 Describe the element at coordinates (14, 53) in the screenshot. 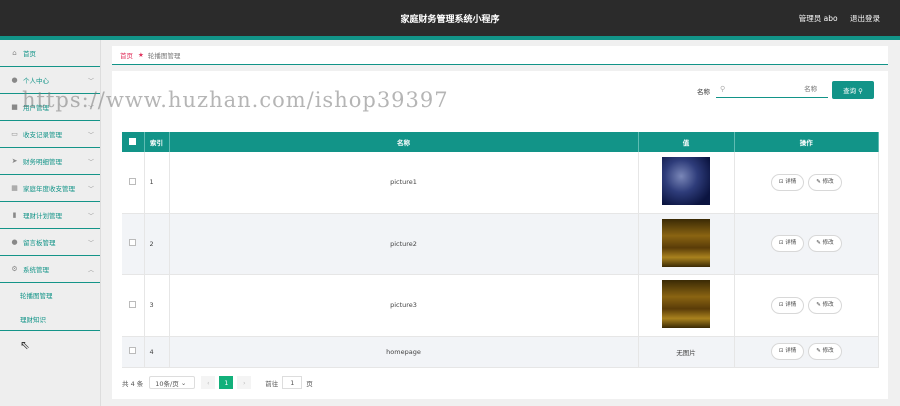

I see `home-icon: ⌂` at that location.